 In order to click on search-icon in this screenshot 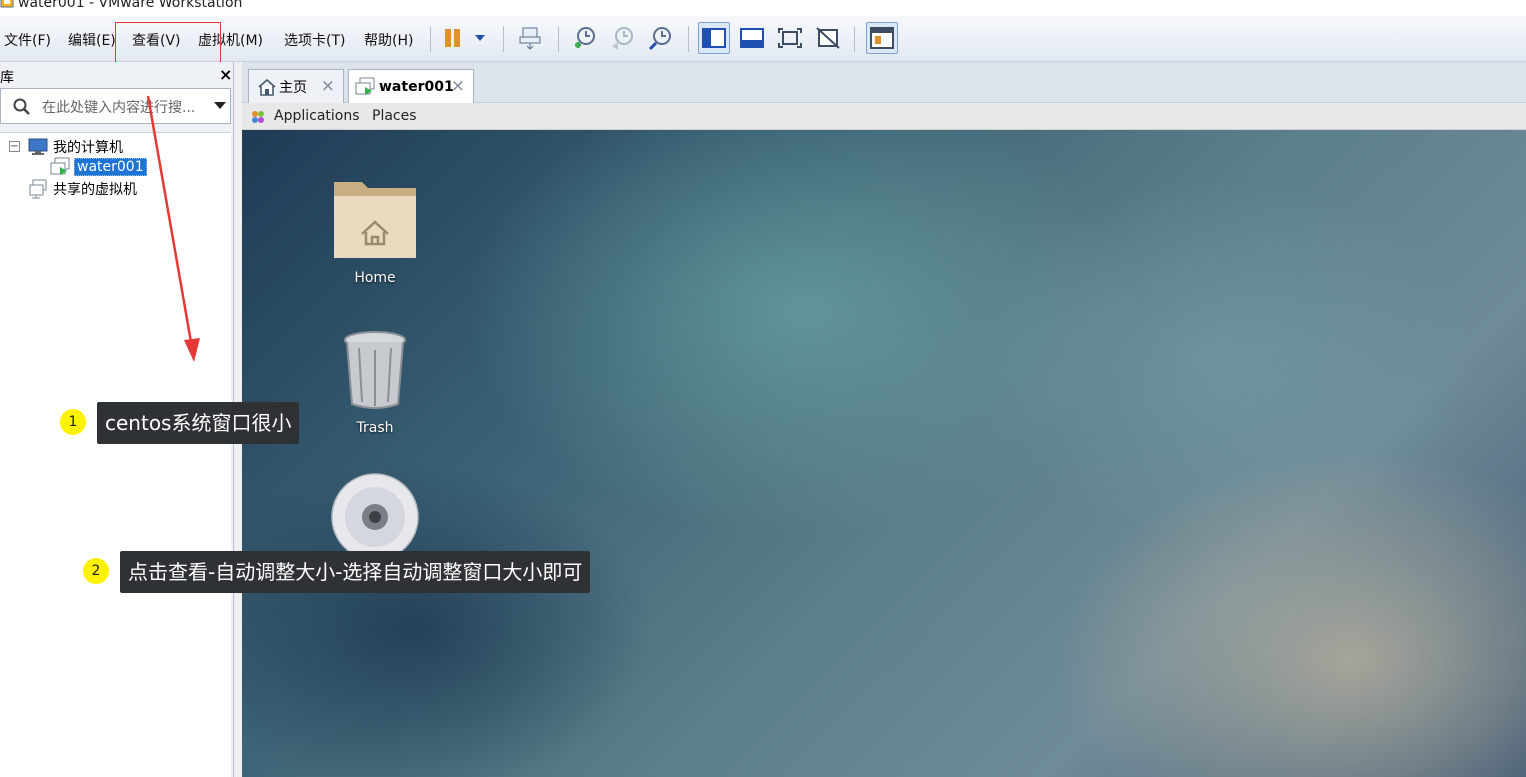, I will do `click(21, 106)`.